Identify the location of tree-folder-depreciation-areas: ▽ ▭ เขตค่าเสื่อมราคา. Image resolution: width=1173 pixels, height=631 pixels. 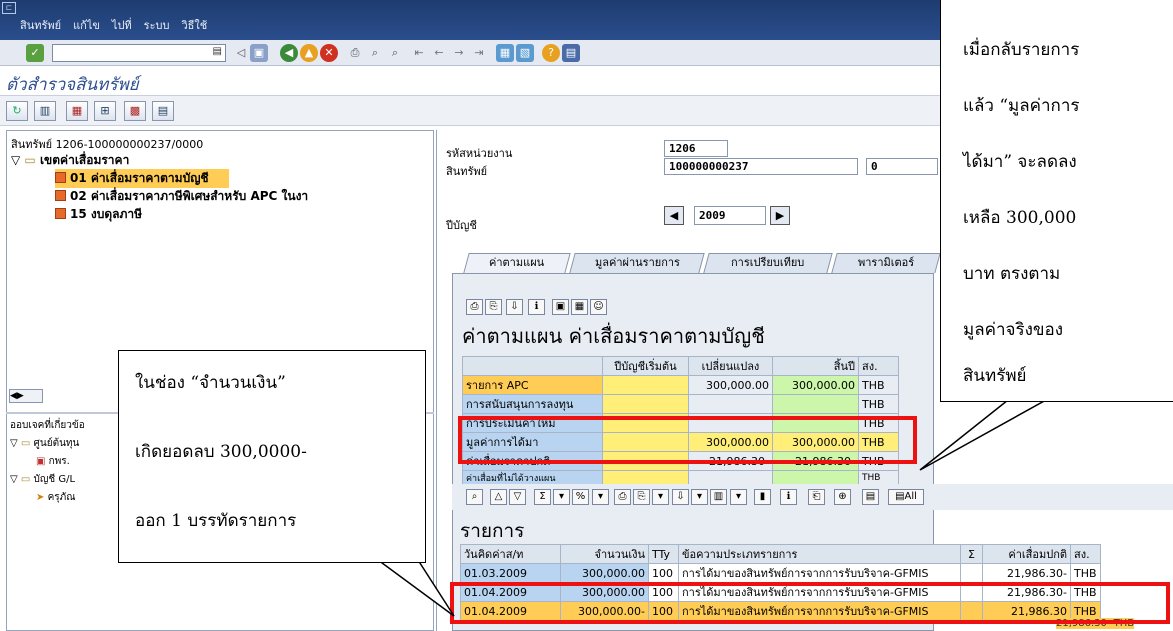
(70, 160).